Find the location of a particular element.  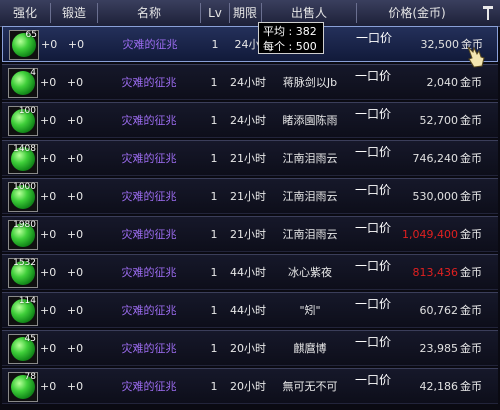

remaining-period: 44小时 is located at coordinates (248, 272).